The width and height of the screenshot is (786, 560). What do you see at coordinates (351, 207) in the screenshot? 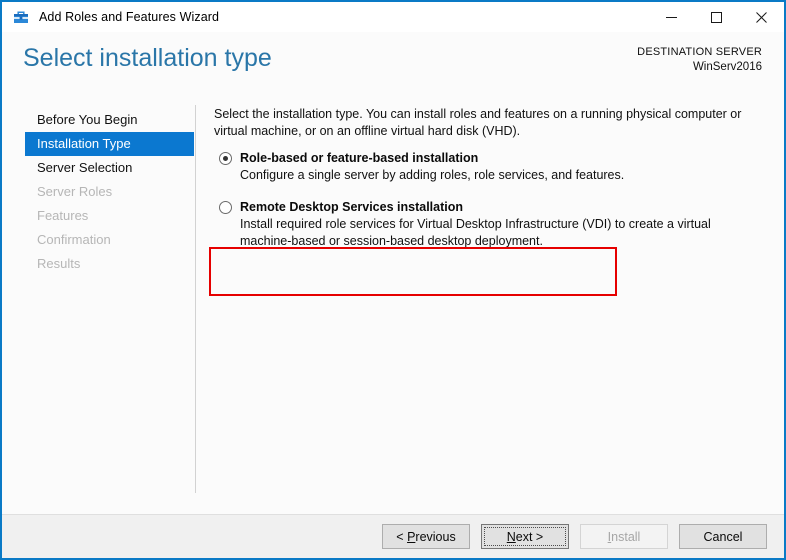
I see `option-remote-desktop-title: Remote Desktop Services installation` at bounding box center [351, 207].